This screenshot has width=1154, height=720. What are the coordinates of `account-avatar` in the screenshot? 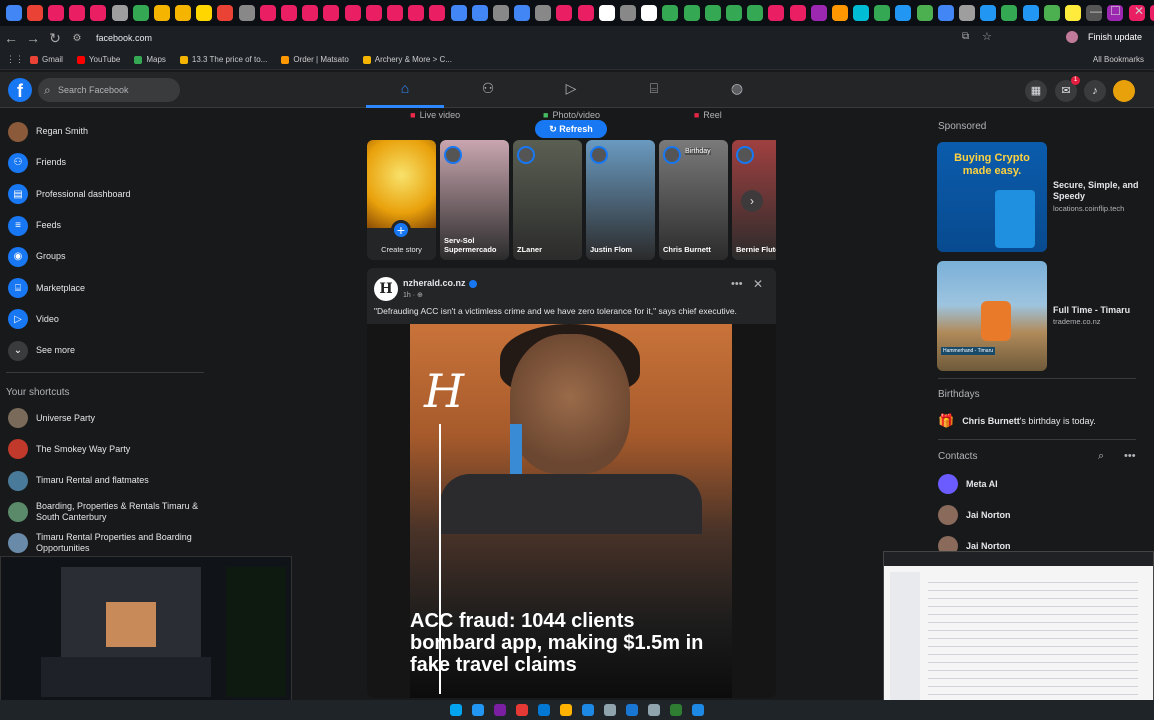 It's located at (1124, 91).